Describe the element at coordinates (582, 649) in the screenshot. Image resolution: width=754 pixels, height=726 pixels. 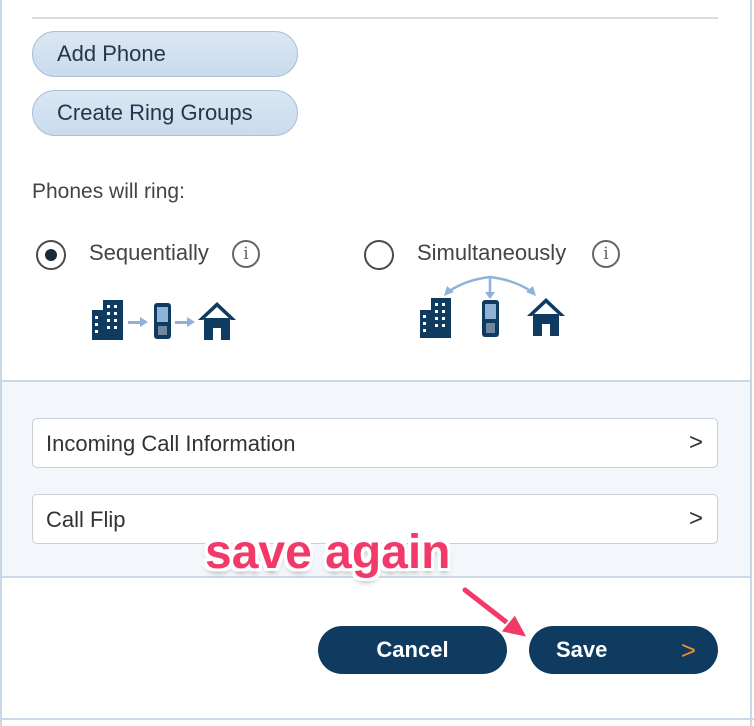
I see `save-label: Save` at that location.